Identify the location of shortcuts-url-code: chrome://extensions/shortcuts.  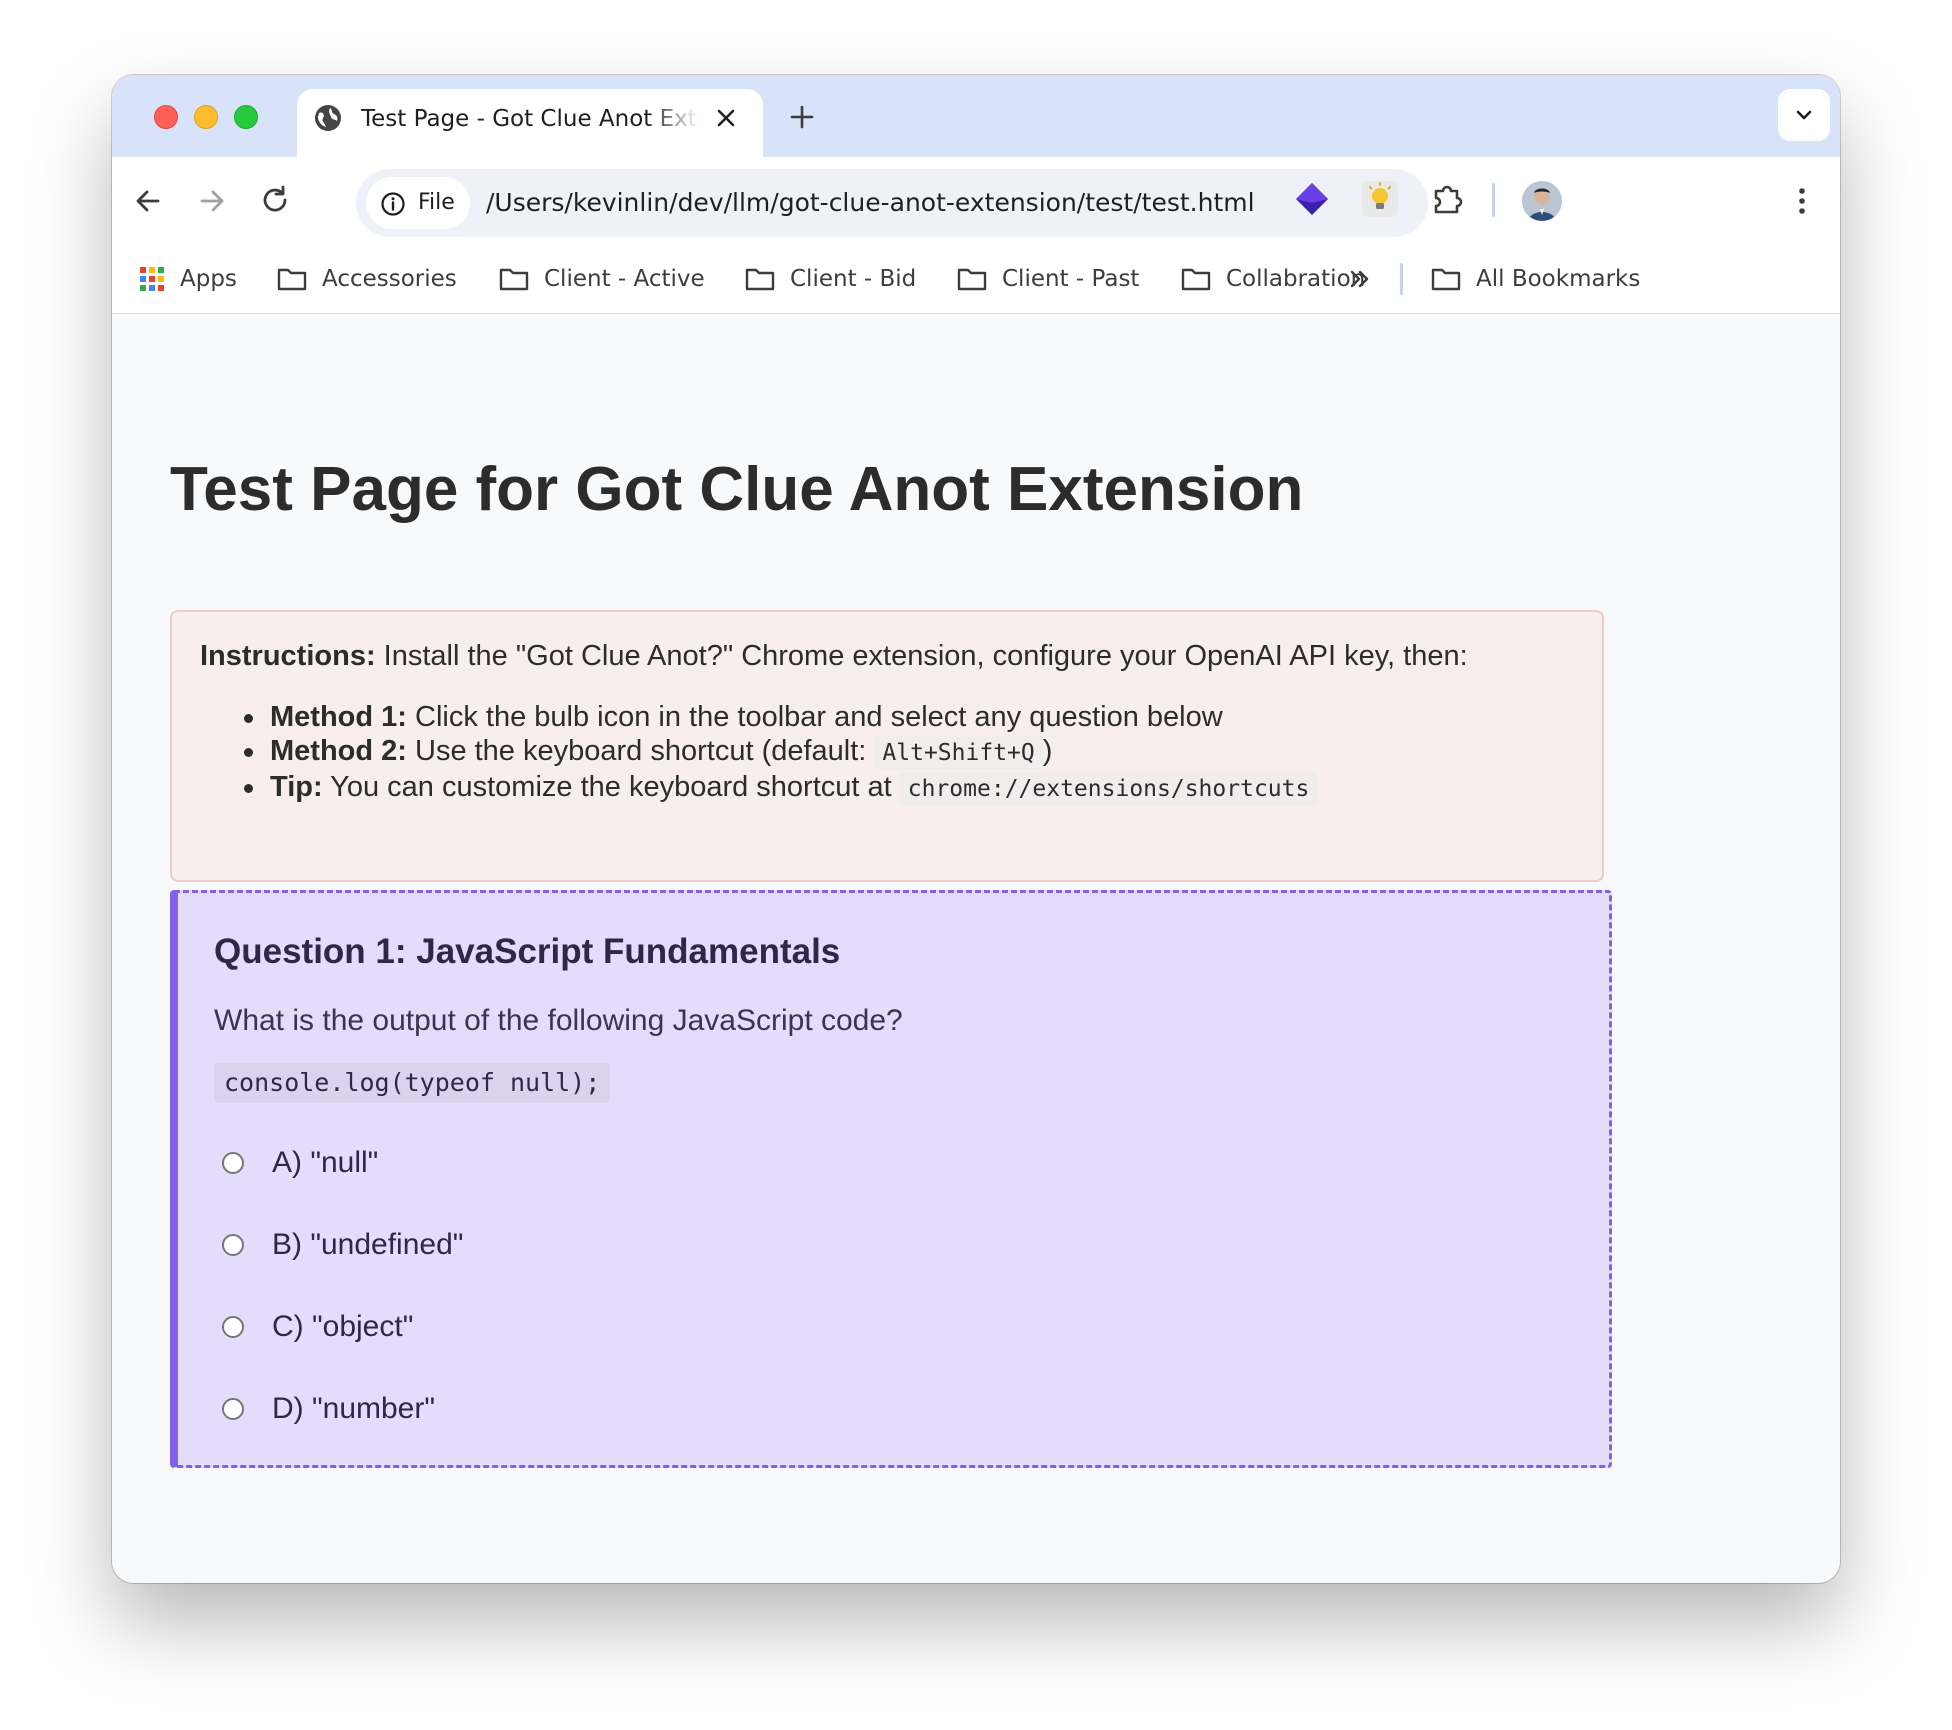
(1108, 789).